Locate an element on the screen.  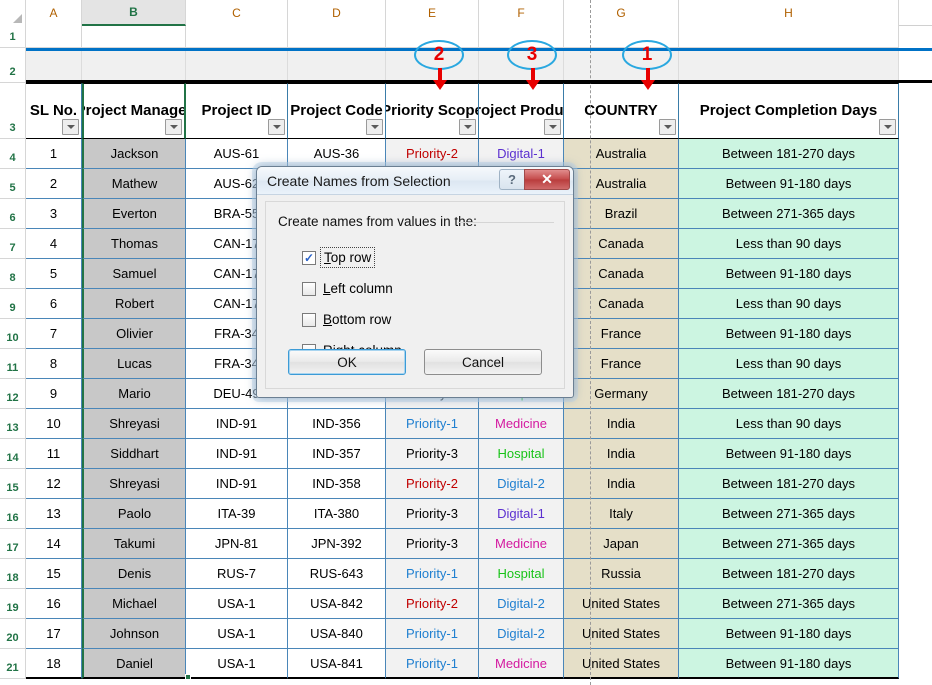
cell-g9: Canada is located at coordinates (621, 304).